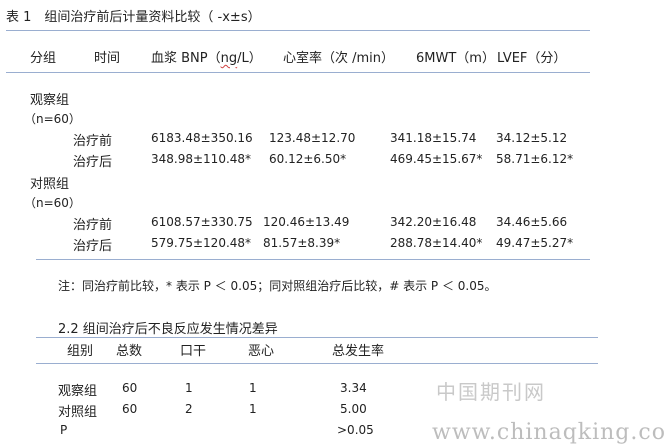 This screenshot has width=664, height=448. Describe the element at coordinates (317, 337) in the screenshot. I see `section-table-top-rule` at that location.